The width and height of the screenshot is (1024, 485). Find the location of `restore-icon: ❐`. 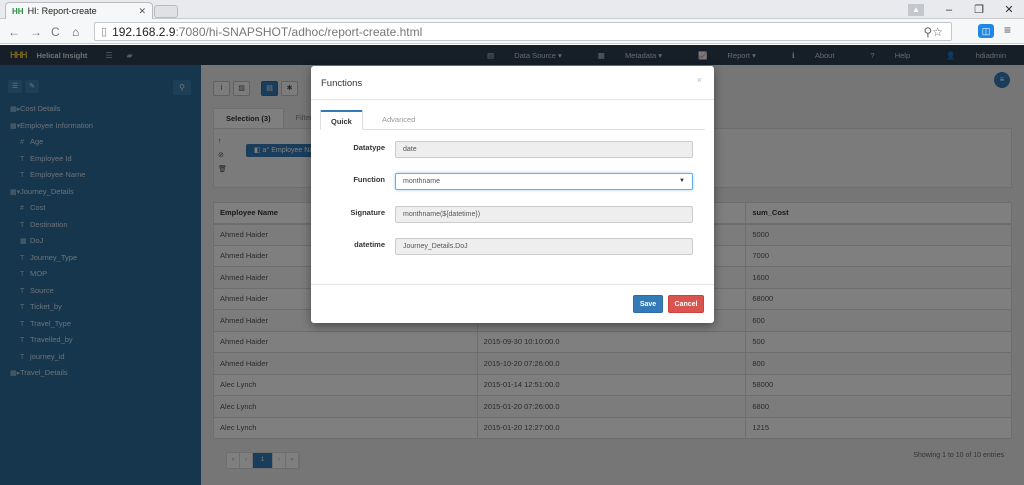

restore-icon: ❐ is located at coordinates (979, 9).